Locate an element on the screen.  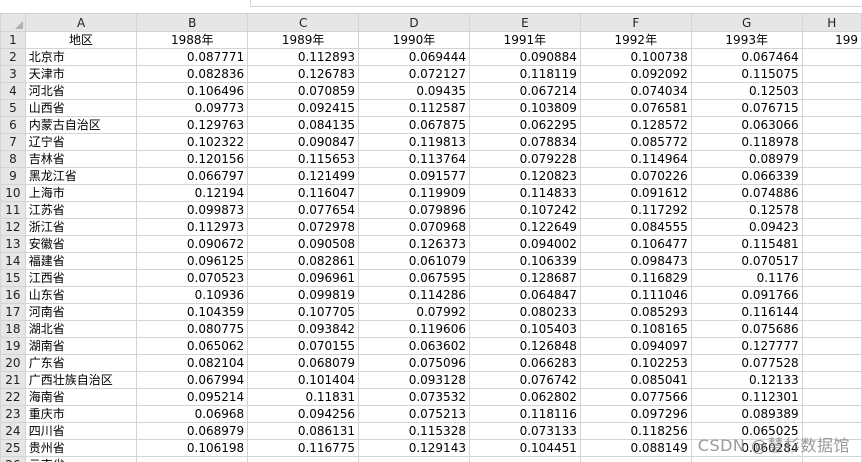
cell-value: 0.099873 is located at coordinates (192, 210).